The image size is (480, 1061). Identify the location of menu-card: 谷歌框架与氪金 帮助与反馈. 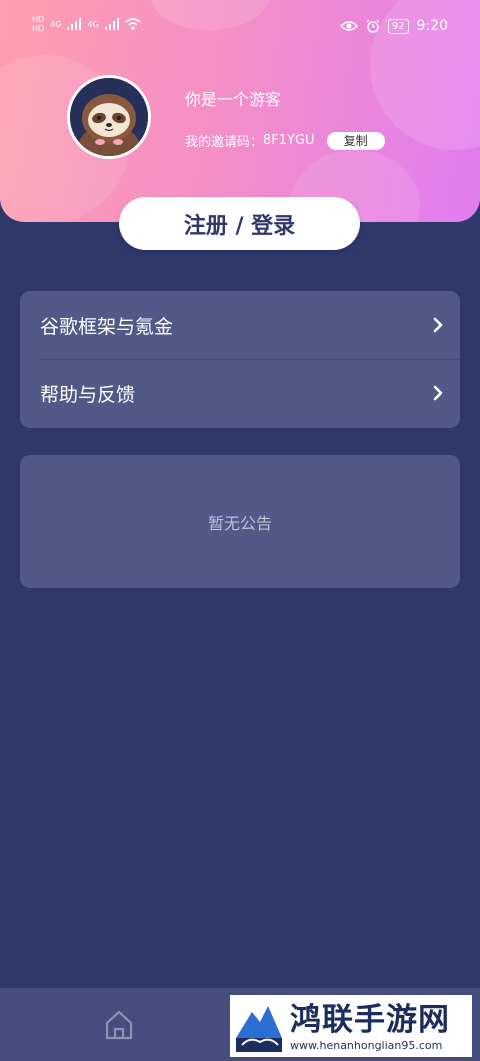
(240, 359).